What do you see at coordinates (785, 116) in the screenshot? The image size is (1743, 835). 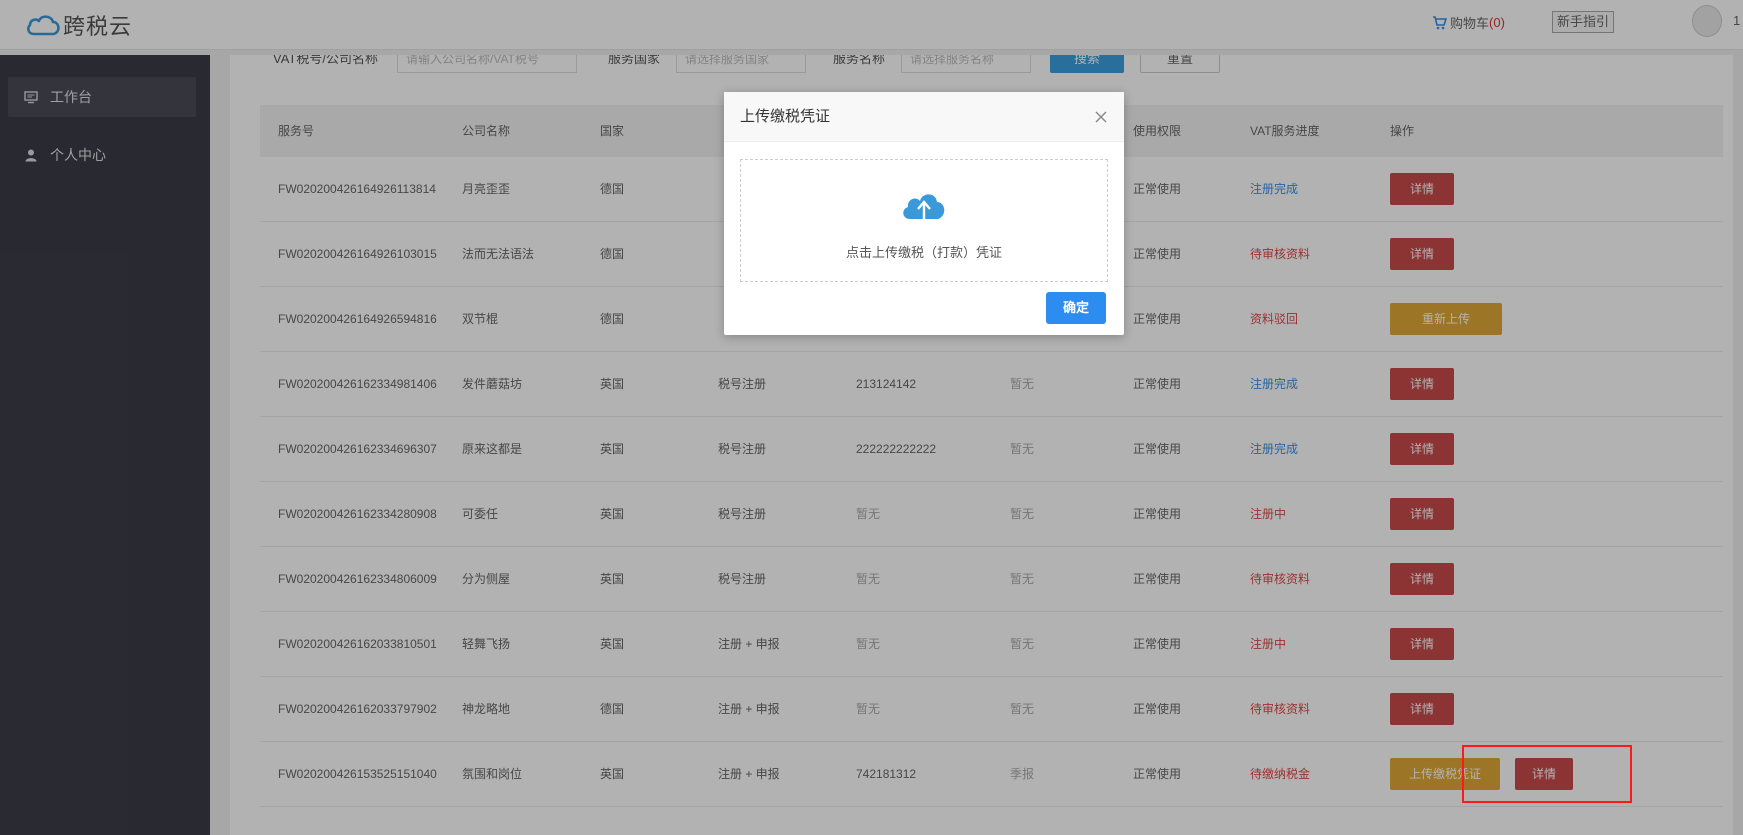 I see `dialog-title: 上传缴税凭证` at bounding box center [785, 116].